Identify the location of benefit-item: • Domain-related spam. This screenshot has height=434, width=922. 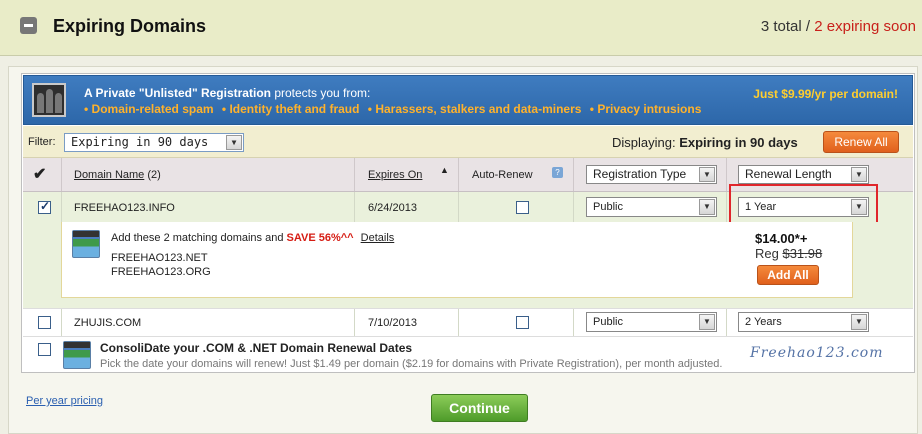
(149, 109).